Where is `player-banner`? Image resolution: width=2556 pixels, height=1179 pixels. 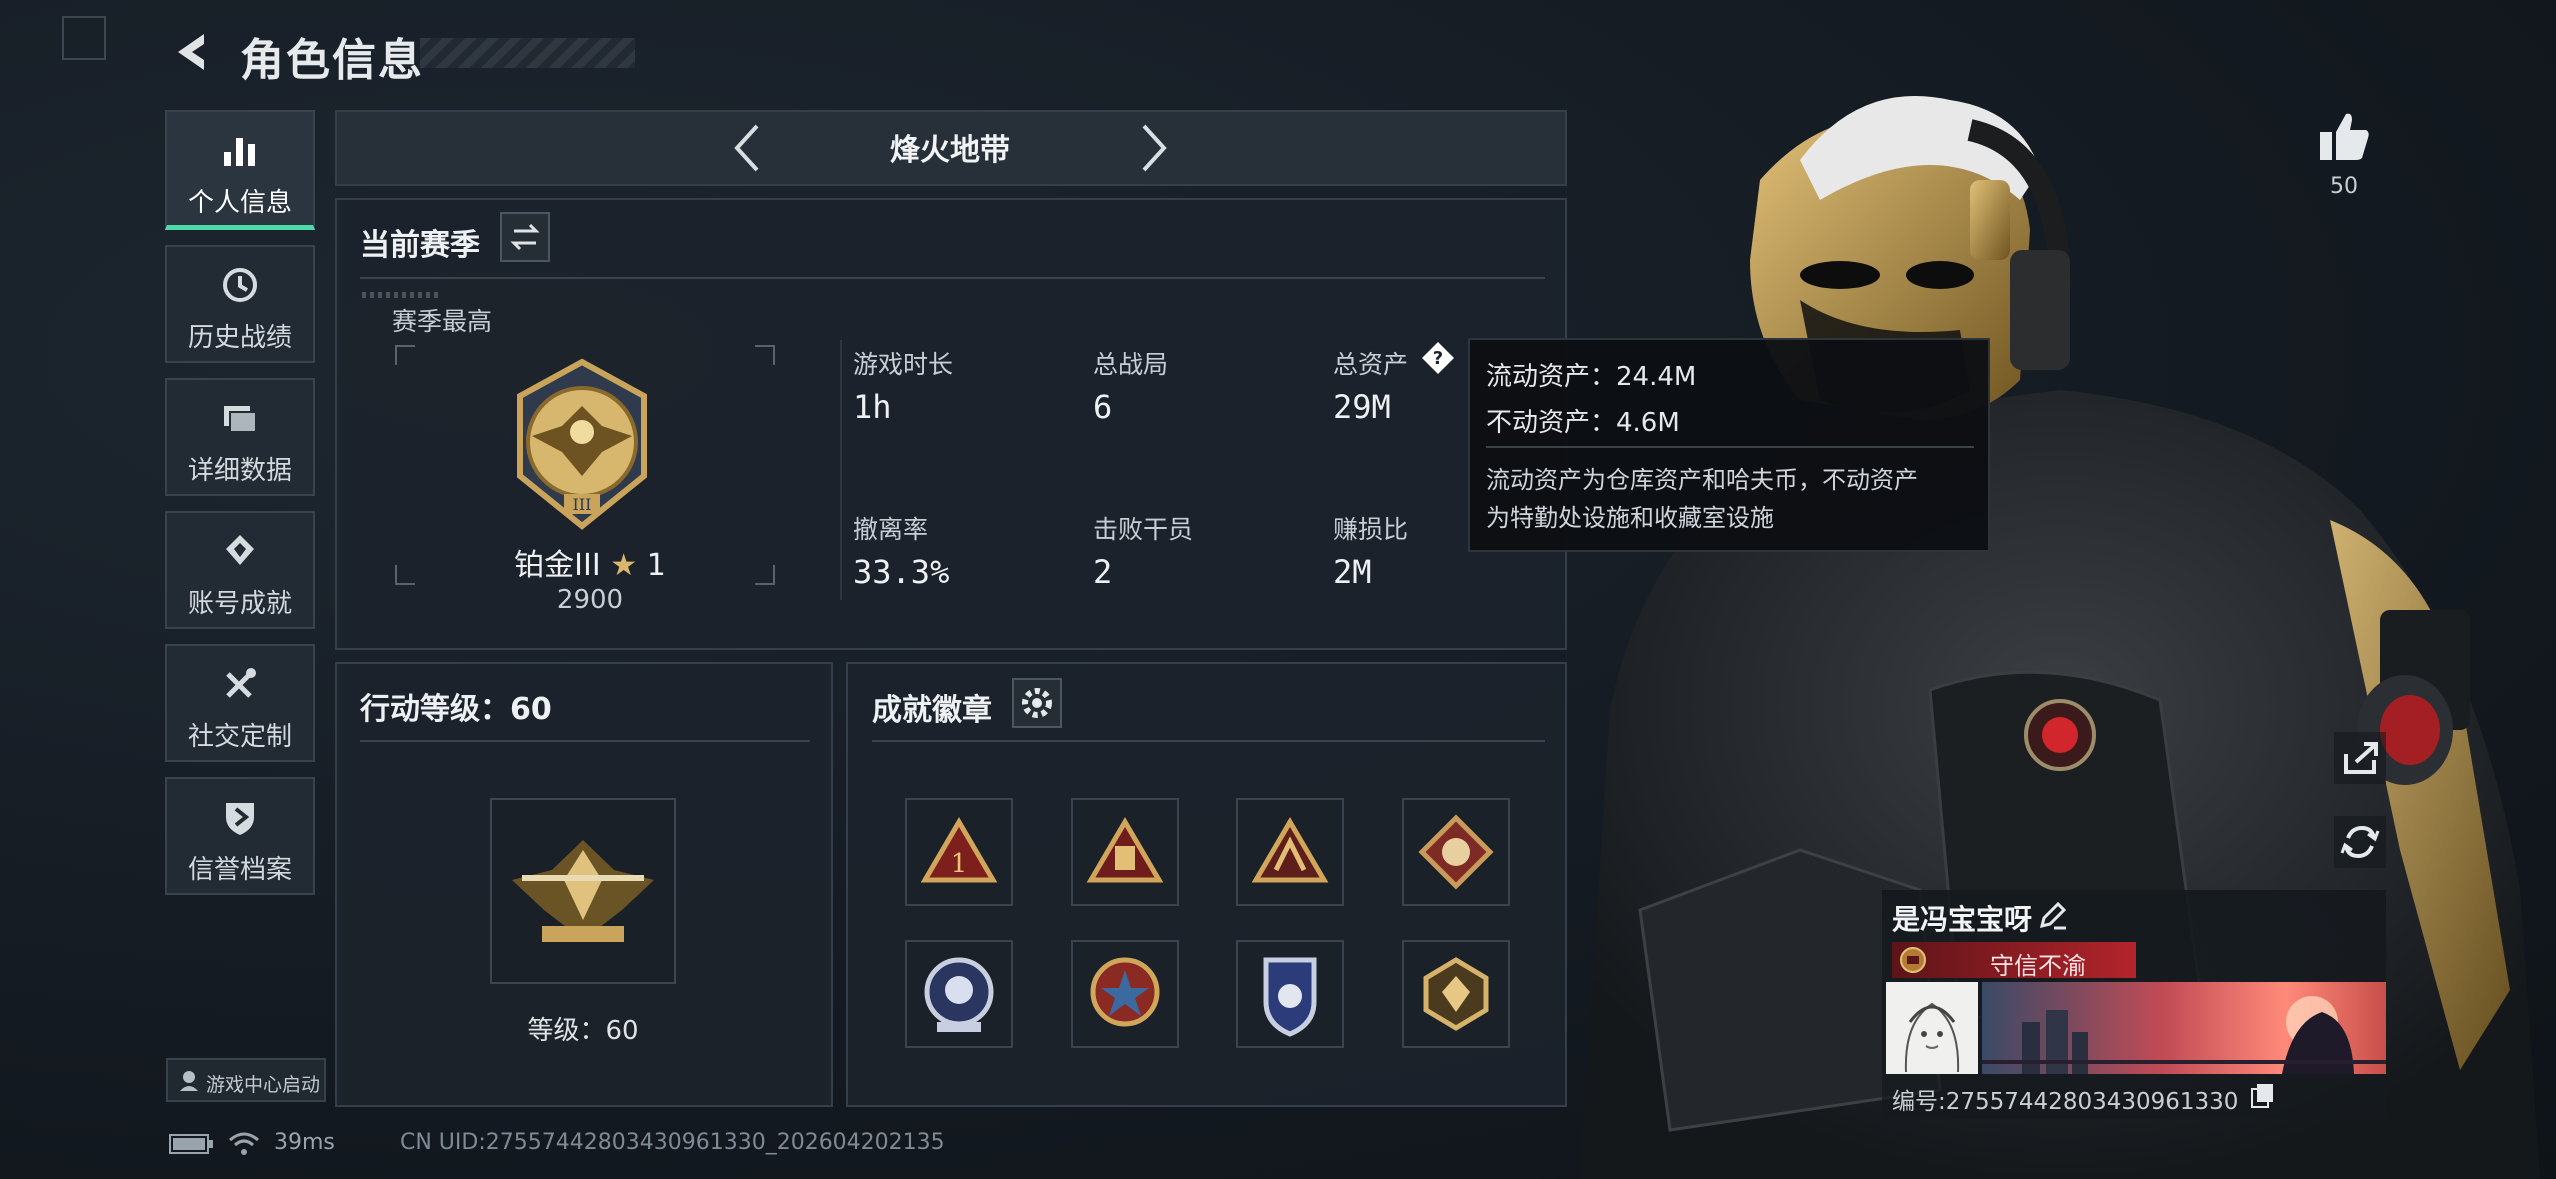 player-banner is located at coordinates (2184, 1028).